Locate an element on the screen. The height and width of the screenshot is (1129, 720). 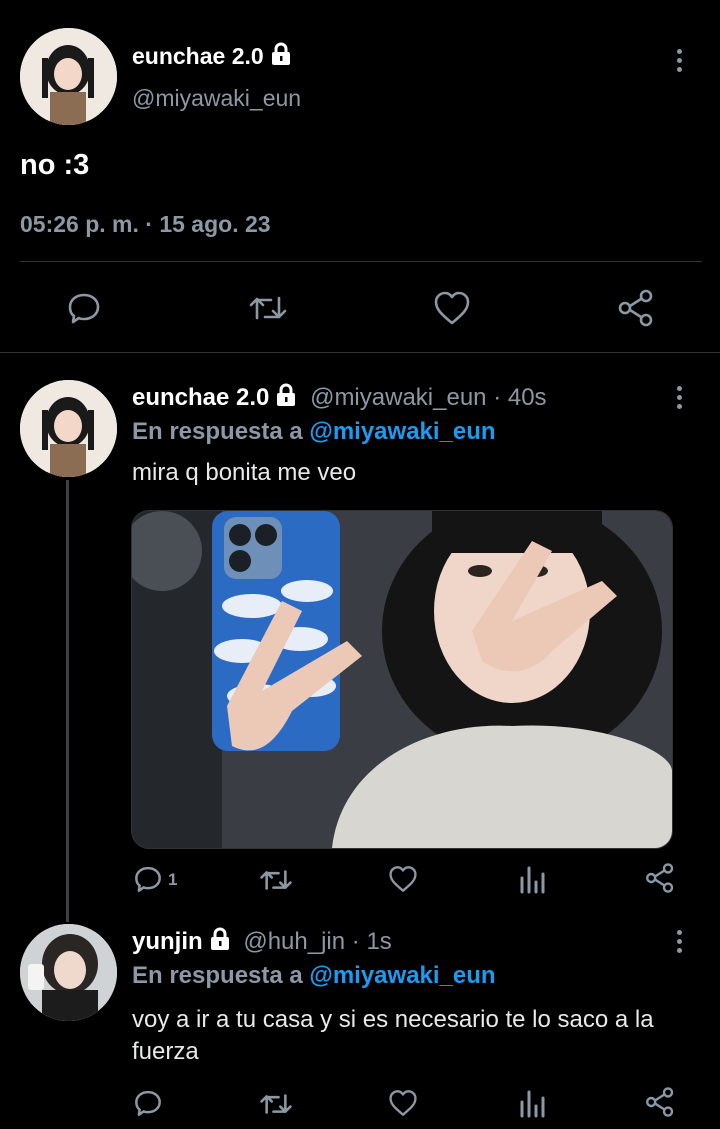
display-name: yunjin is located at coordinates (167, 941).